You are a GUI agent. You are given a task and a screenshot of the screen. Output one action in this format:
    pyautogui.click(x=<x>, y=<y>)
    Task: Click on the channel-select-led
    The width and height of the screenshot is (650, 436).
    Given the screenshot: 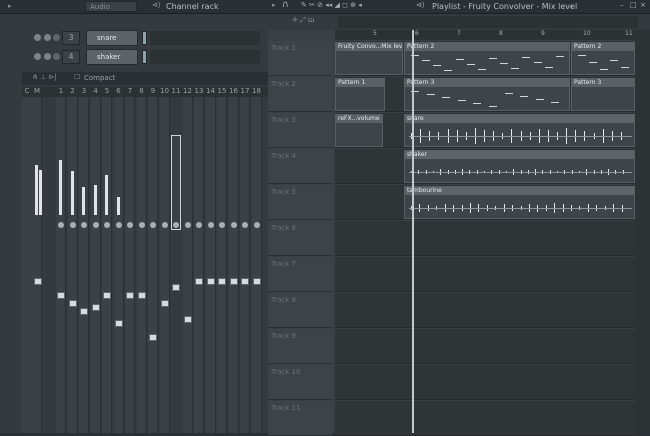 What is the action you would take?
    pyautogui.click(x=144, y=38)
    